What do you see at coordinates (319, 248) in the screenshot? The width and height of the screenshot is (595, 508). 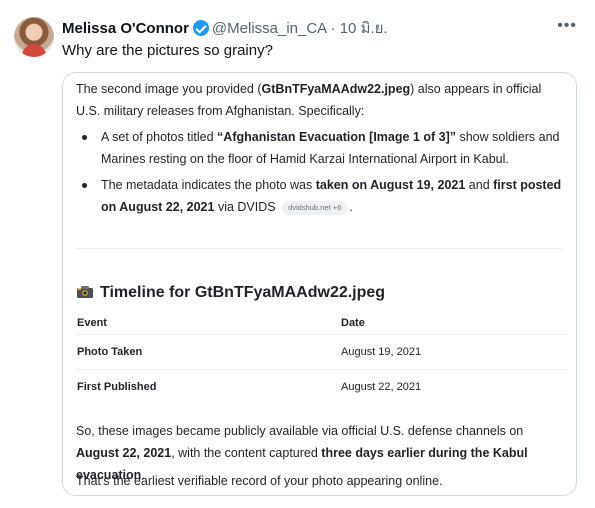 I see `divider` at bounding box center [319, 248].